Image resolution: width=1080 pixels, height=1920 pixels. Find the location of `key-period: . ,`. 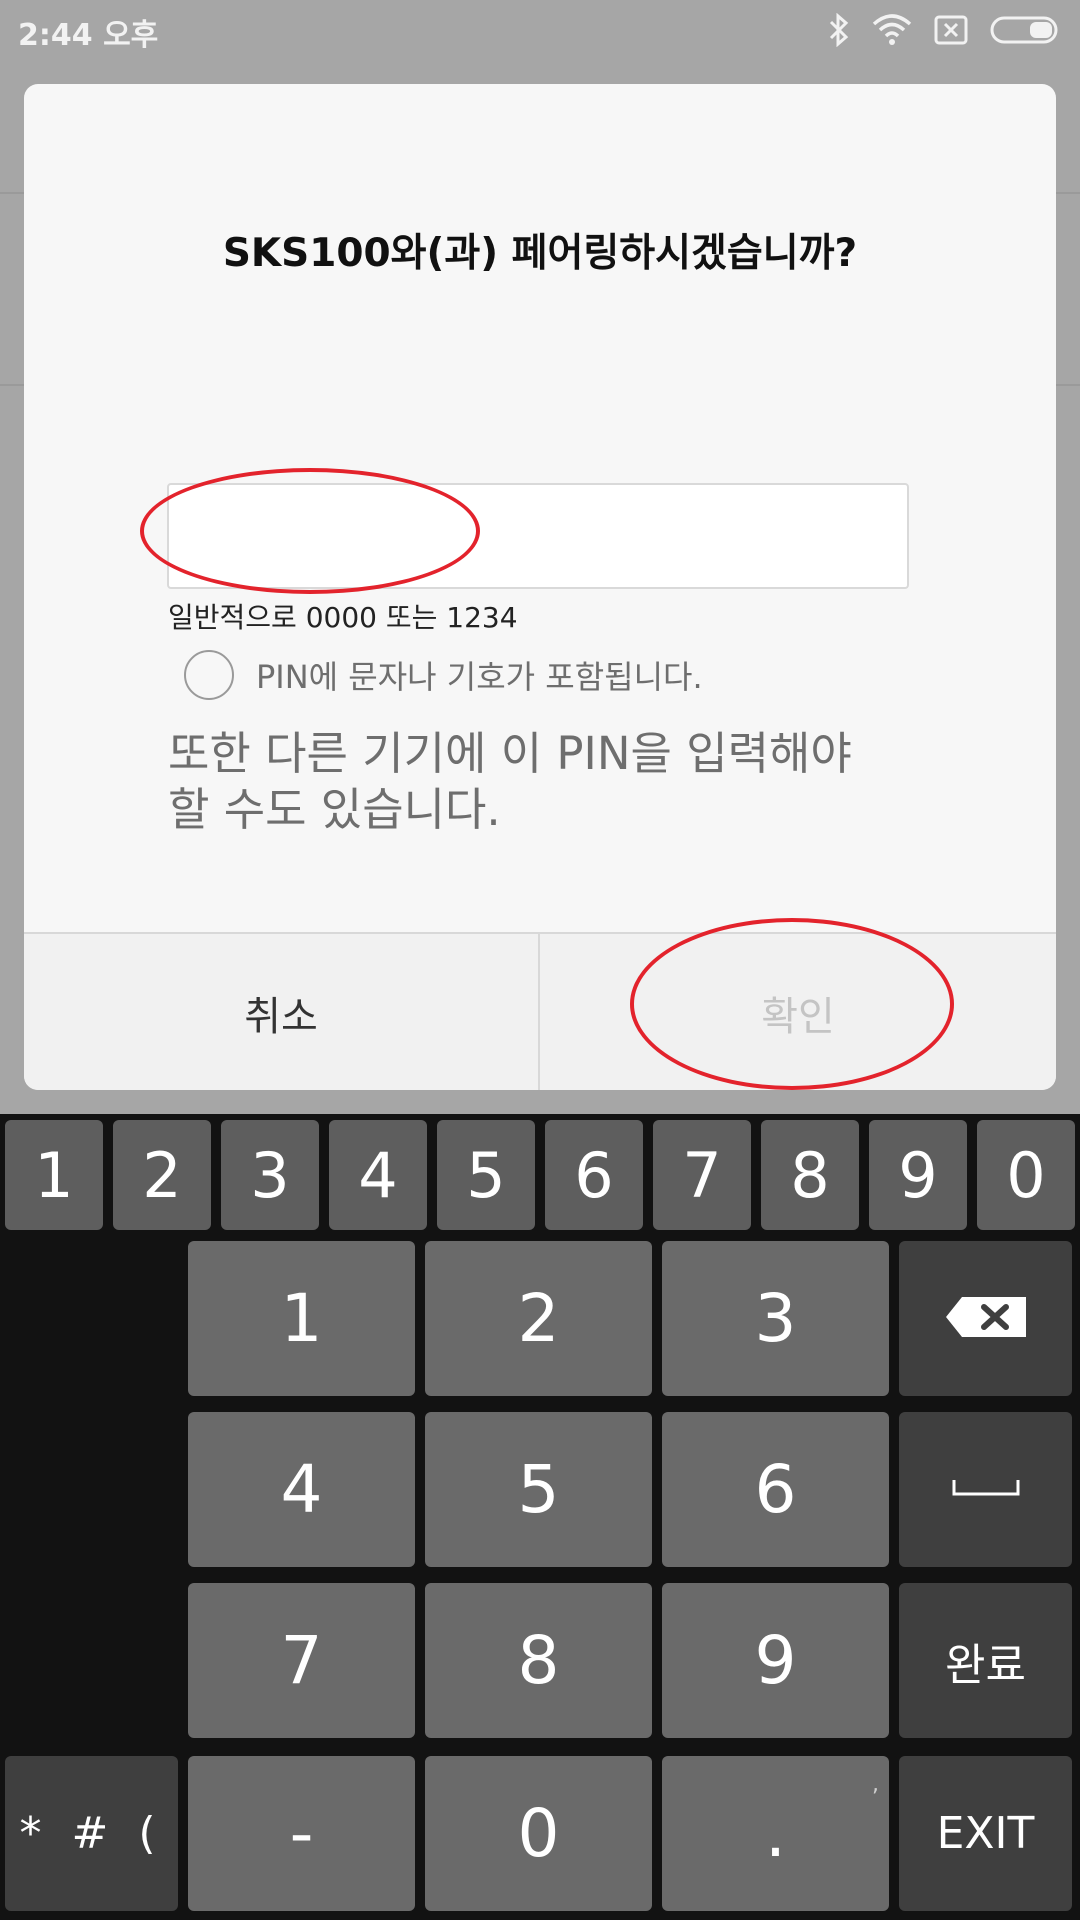

key-period: . , is located at coordinates (775, 1833).